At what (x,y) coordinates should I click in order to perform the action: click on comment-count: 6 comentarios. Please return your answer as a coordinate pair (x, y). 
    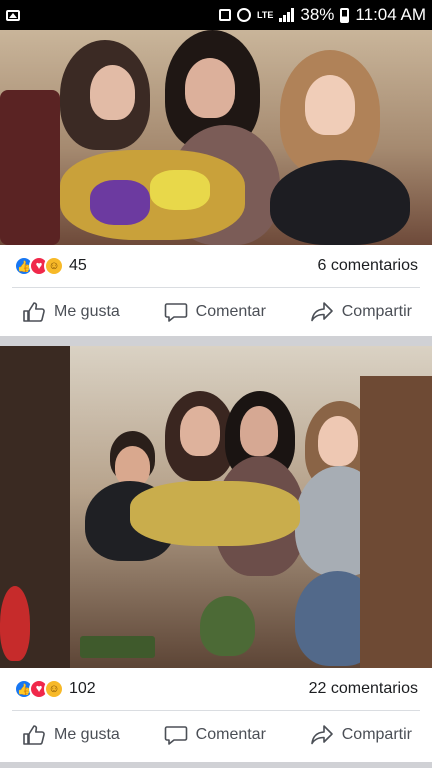
    Looking at the image, I should click on (368, 266).